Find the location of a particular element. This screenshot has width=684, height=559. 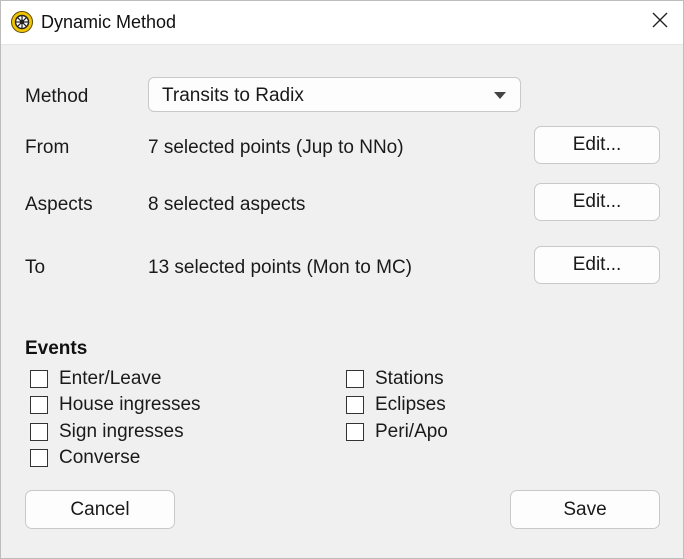

checkbox-label: Enter/Leave is located at coordinates (110, 378).